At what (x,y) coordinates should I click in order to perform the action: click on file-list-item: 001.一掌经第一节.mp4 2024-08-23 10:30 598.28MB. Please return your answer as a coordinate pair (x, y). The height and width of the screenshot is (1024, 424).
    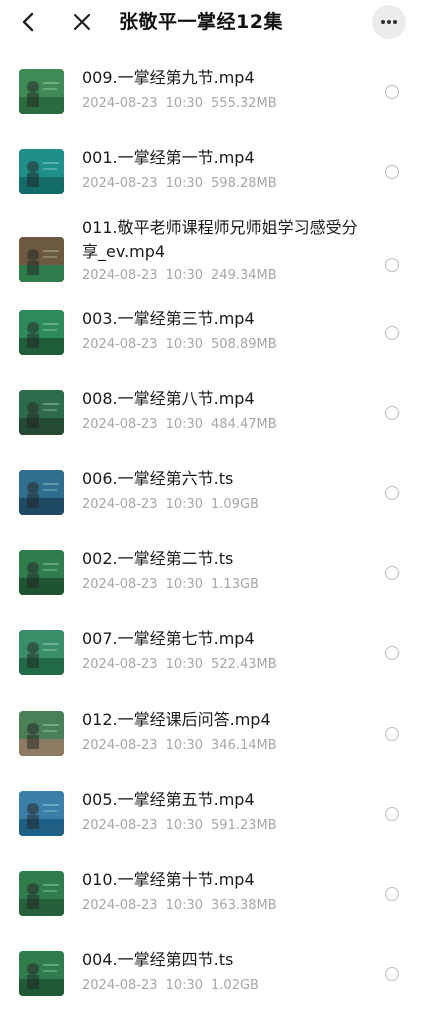
    Looking at the image, I should click on (212, 164).